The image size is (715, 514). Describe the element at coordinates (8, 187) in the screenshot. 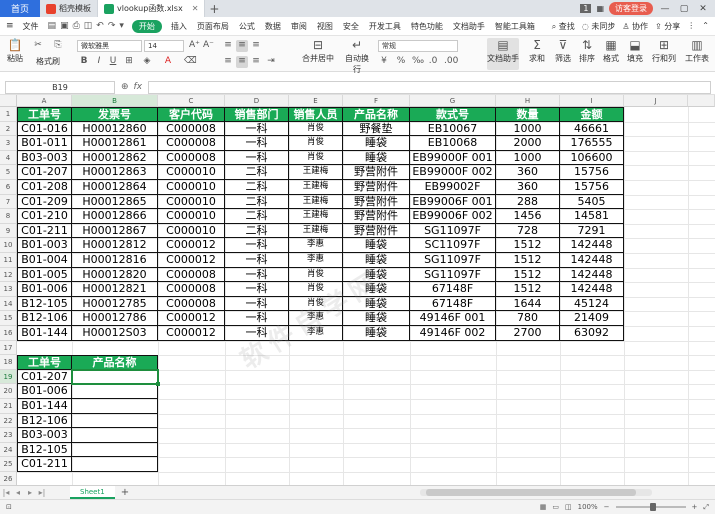

I see `row-header-6: 6` at that location.